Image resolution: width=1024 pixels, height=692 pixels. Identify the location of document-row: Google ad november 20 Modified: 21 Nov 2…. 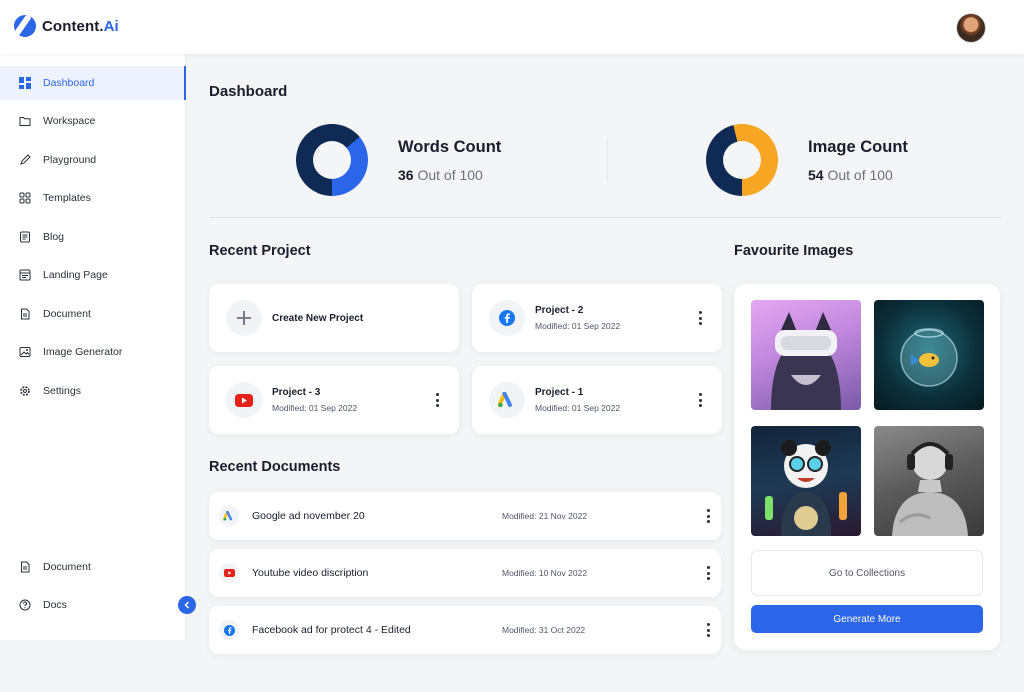
(465, 516).